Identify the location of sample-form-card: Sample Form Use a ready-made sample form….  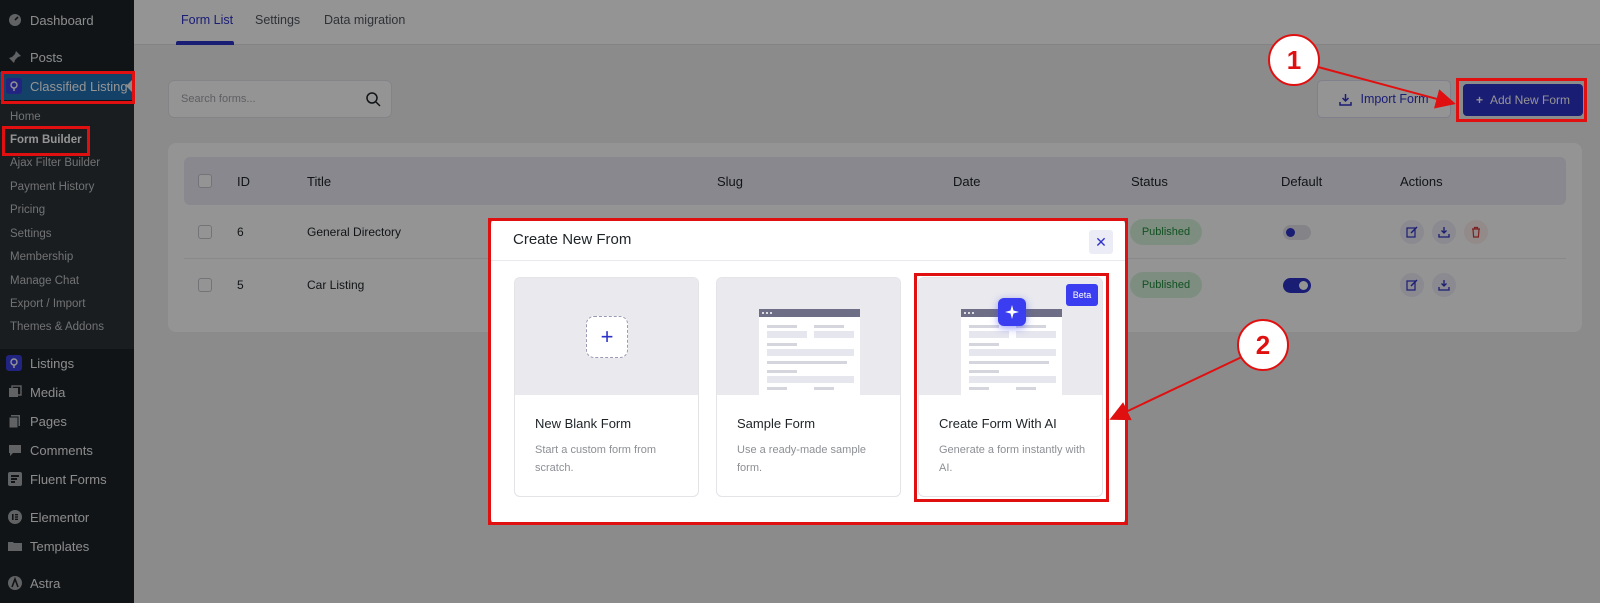
(808, 387).